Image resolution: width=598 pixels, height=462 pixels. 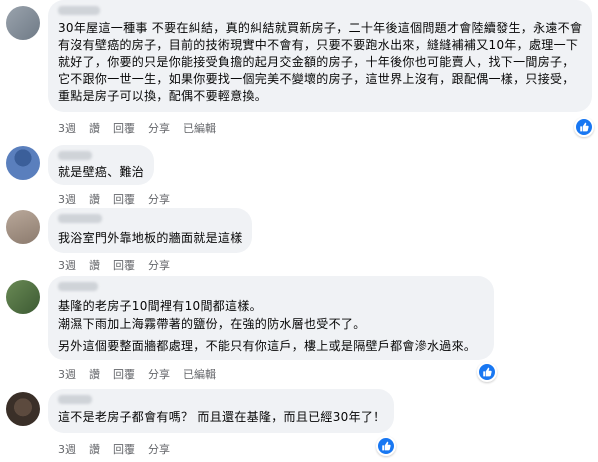 I want to click on comment-bubble: 這不是老房子都會有嗎？ 而且還在基隆，而且已經30年了！, so click(x=221, y=411).